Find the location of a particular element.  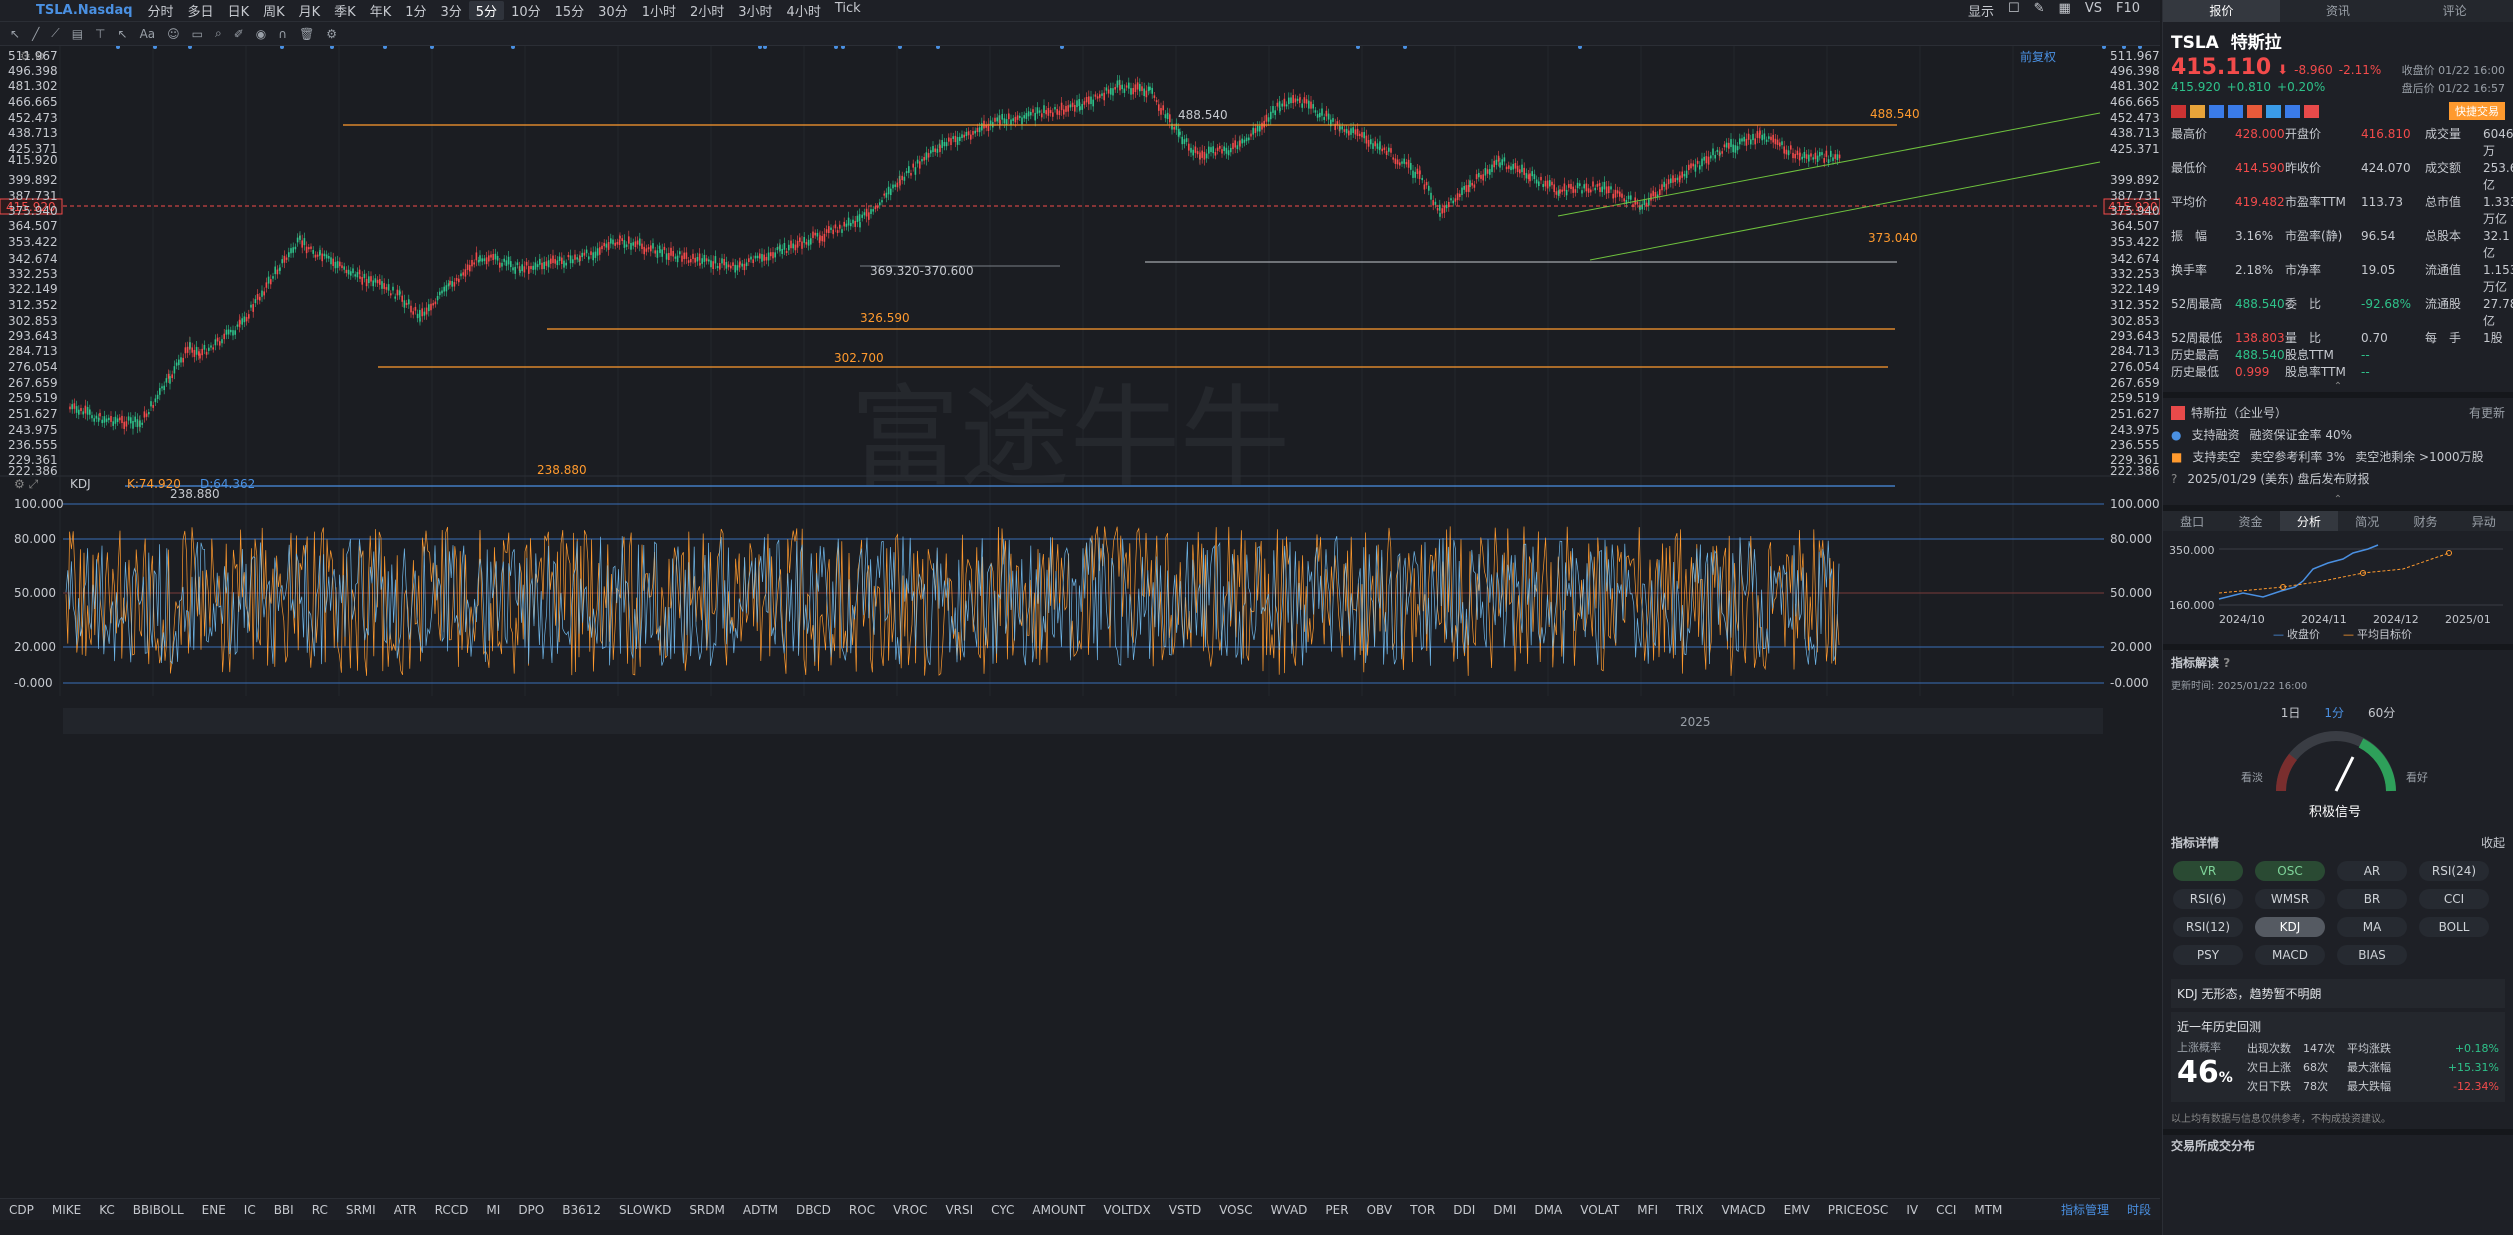

period-1: 1分 is located at coordinates (2334, 712).